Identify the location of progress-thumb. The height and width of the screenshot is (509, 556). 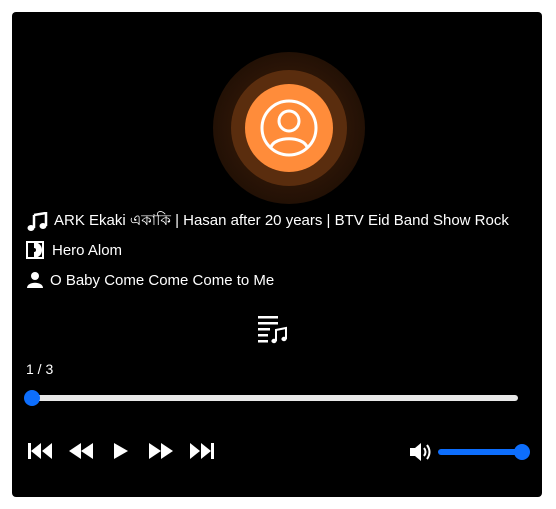
(32, 398).